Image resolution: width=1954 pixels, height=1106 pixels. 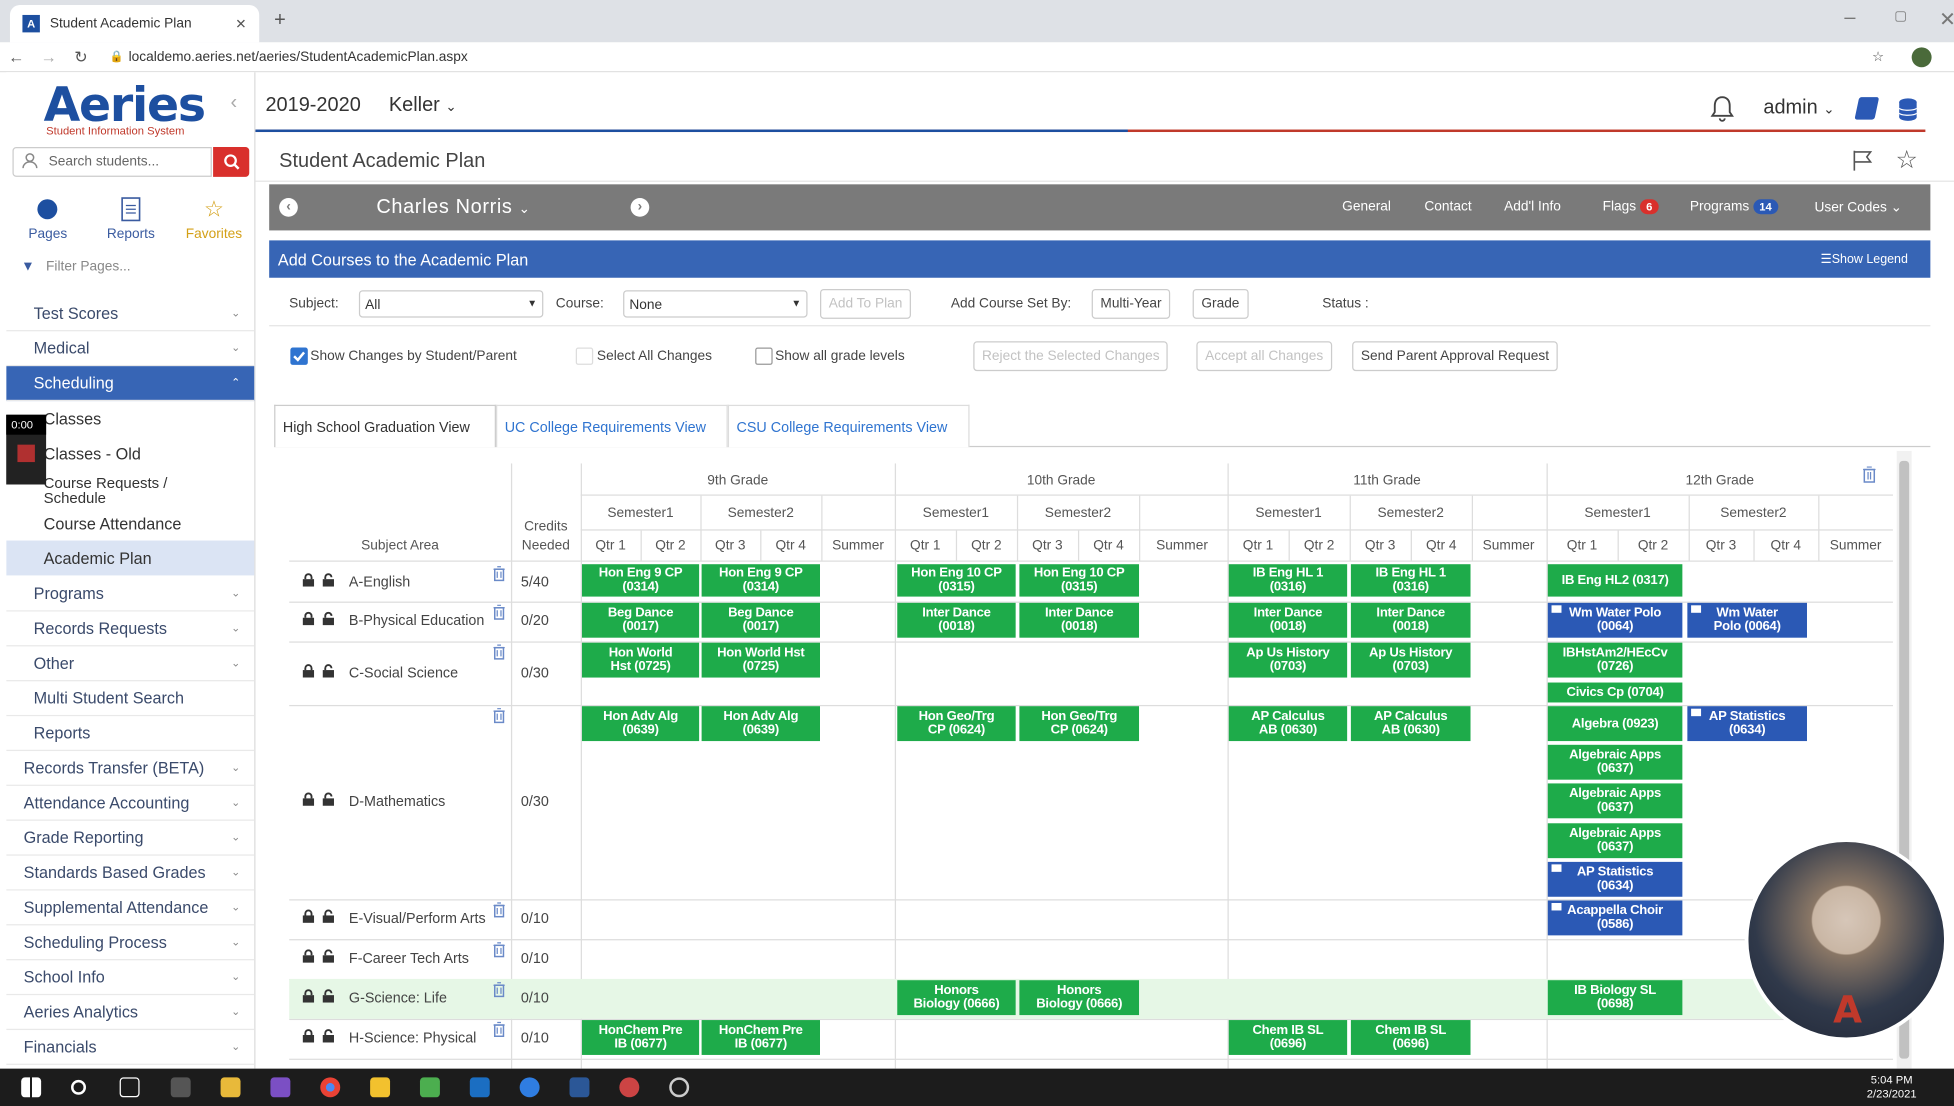 What do you see at coordinates (130, 1013) in the screenshot?
I see `sidebar-item-aeries-analytics: Aeries Analytics ⌄` at bounding box center [130, 1013].